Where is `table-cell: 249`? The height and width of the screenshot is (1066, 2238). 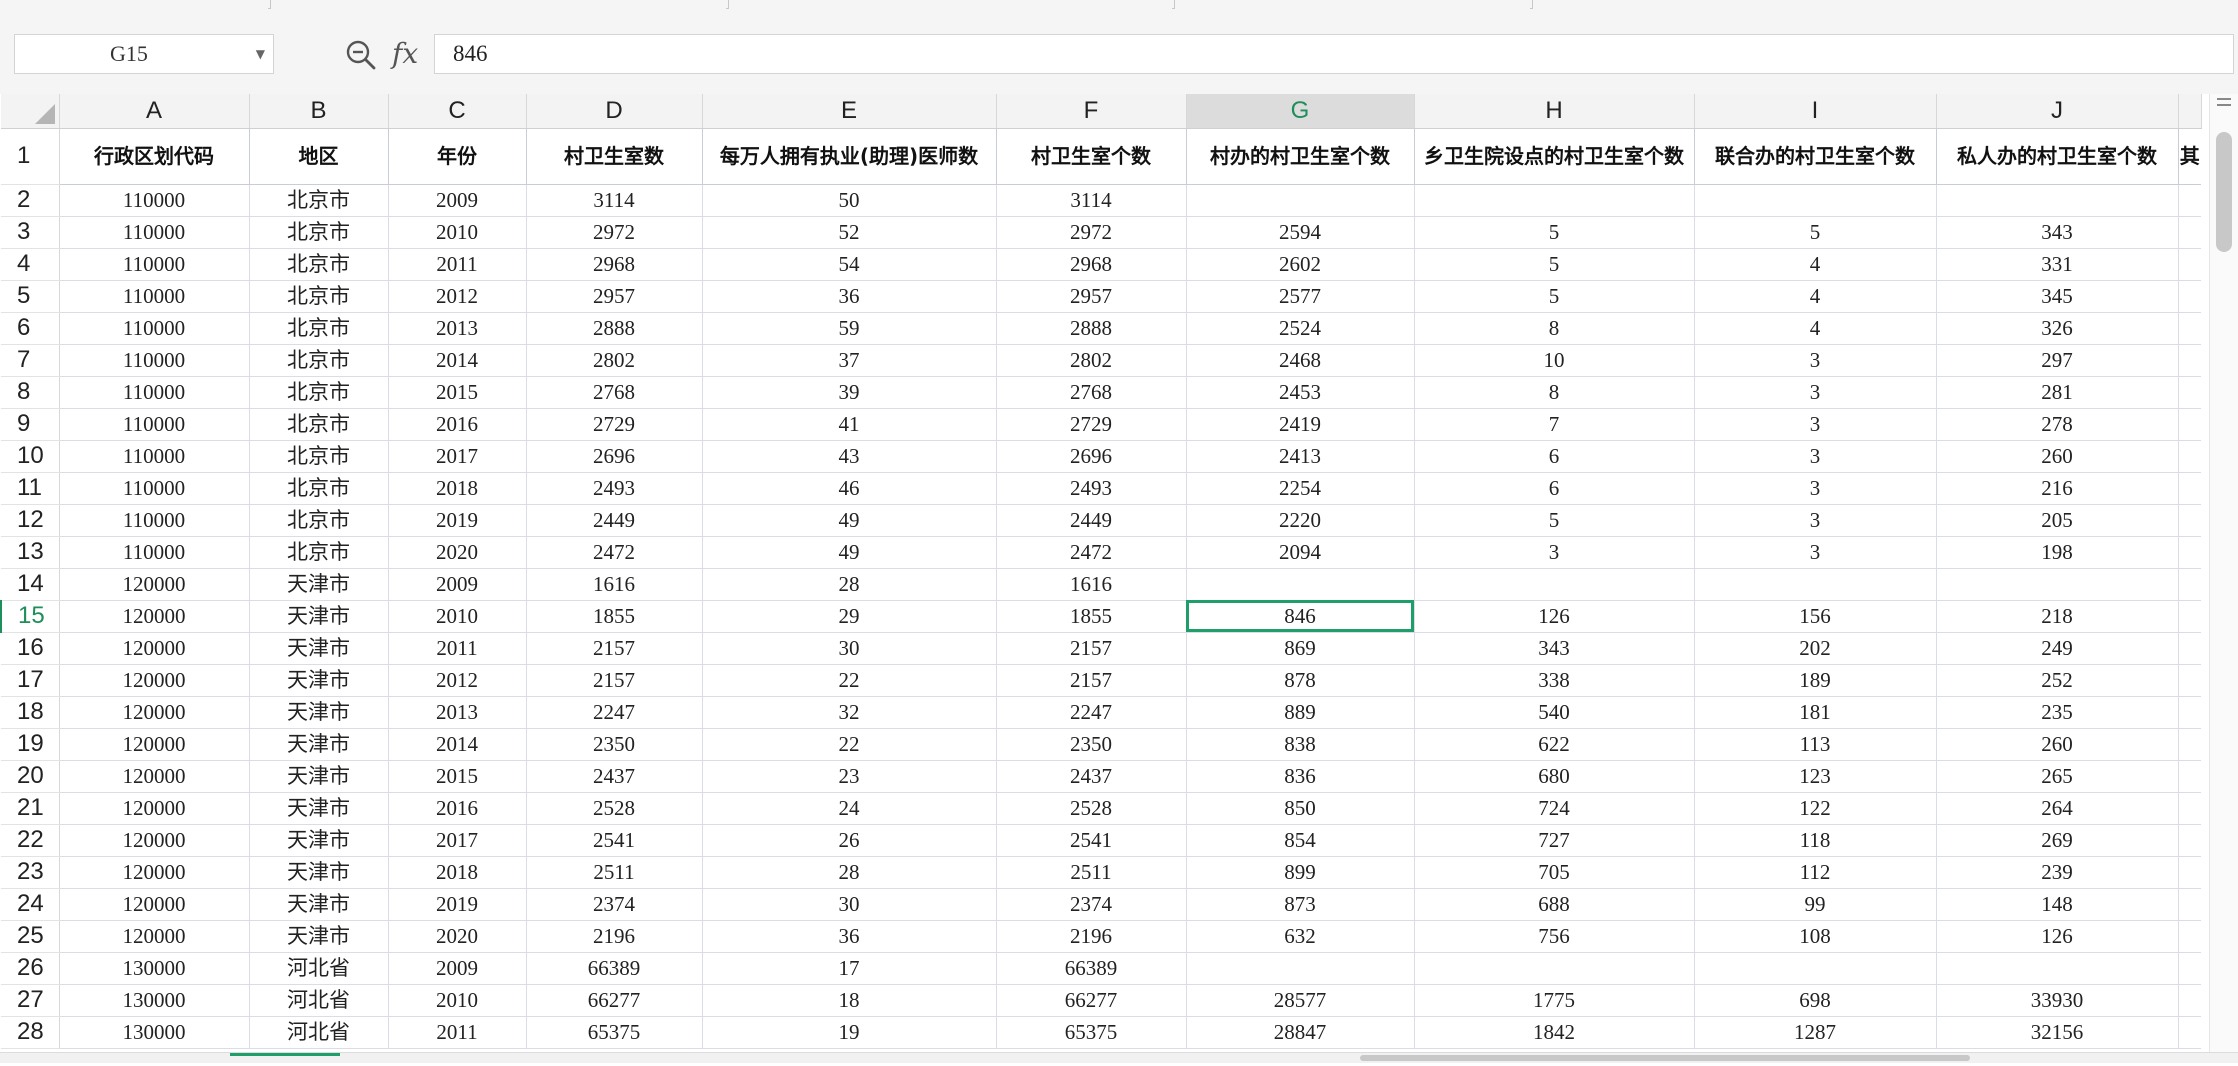 table-cell: 249 is located at coordinates (2057, 648).